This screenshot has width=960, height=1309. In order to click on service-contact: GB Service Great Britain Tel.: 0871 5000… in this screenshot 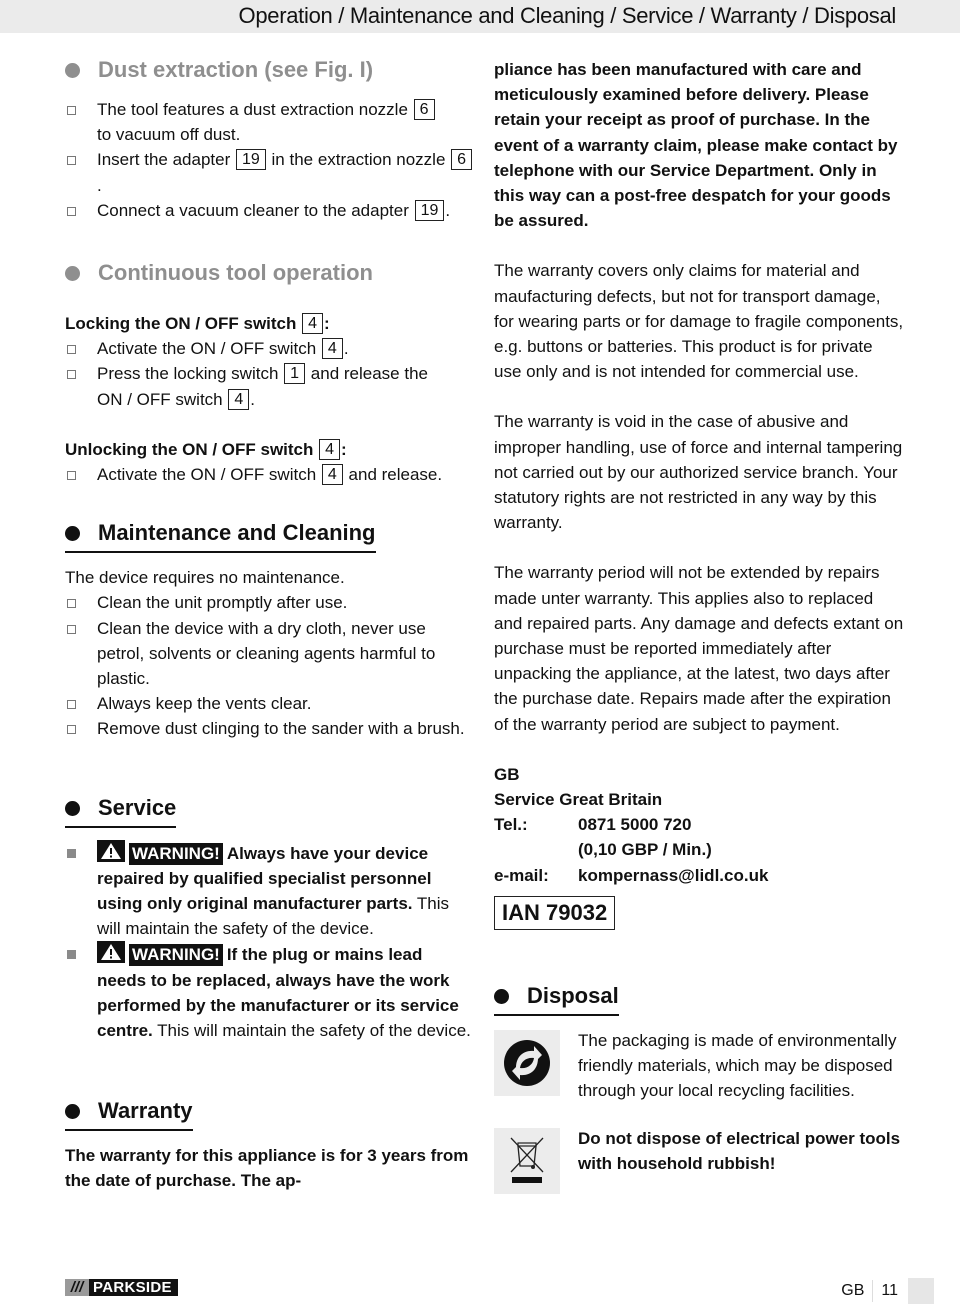, I will do `click(699, 825)`.